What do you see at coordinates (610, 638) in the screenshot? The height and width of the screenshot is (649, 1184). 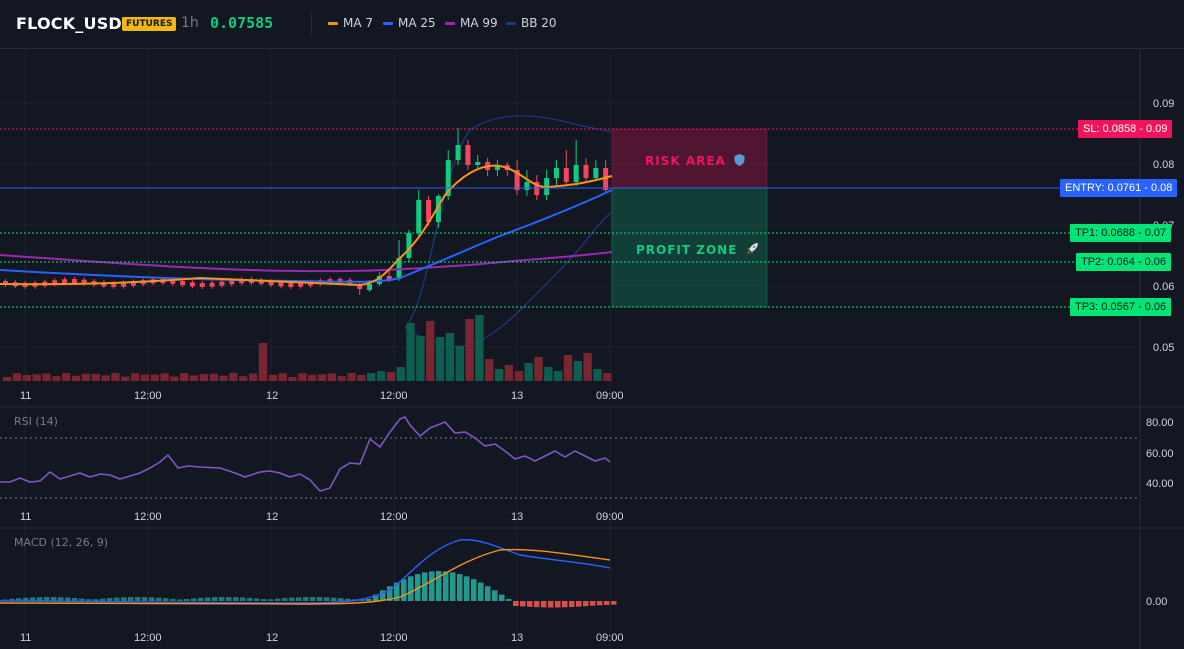 I see `time-tick: 09:00` at bounding box center [610, 638].